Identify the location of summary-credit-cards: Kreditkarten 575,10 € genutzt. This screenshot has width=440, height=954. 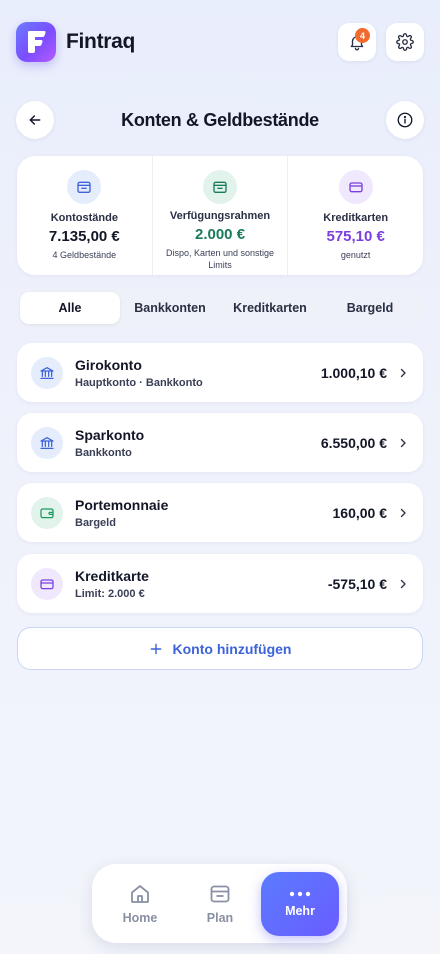
(355, 215).